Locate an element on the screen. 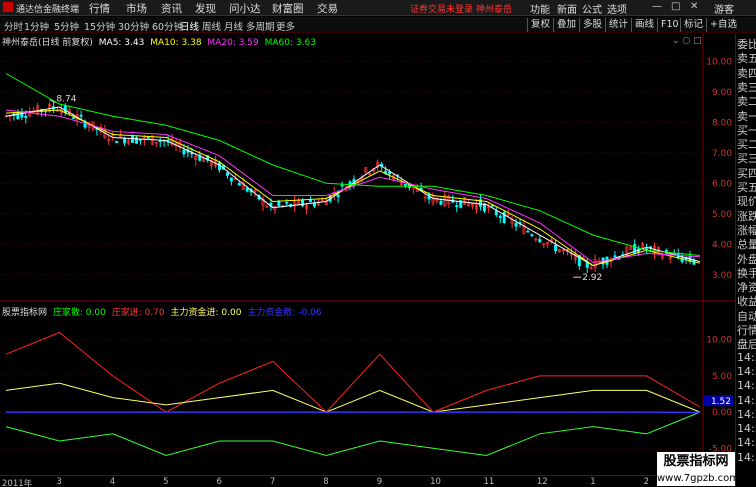  x-axis-label: 10 is located at coordinates (435, 482).